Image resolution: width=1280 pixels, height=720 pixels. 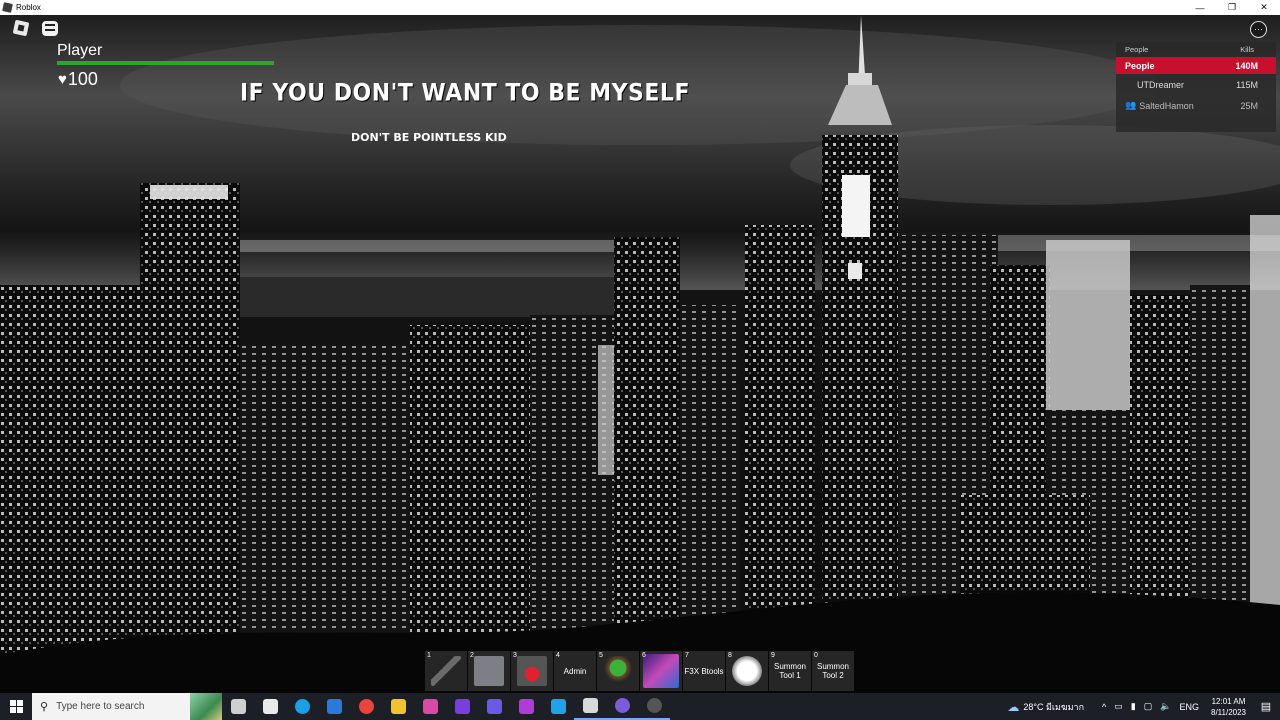 I want to click on roblox-studio-icon, so click(x=558, y=706).